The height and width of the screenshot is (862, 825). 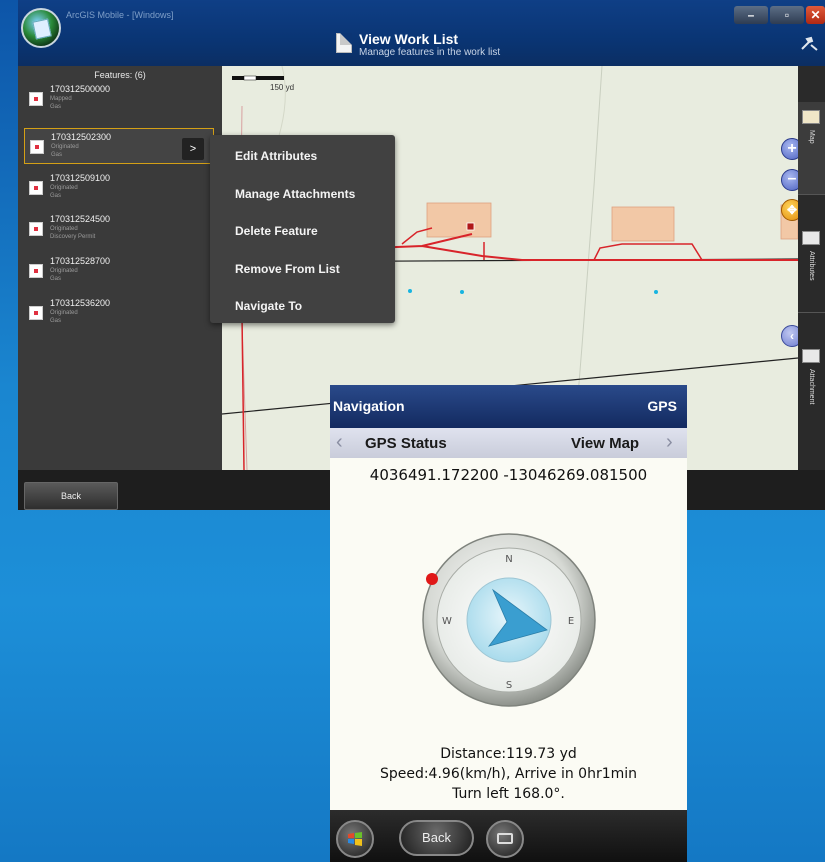 What do you see at coordinates (80, 178) in the screenshot?
I see `feature-id: 170312509100` at bounding box center [80, 178].